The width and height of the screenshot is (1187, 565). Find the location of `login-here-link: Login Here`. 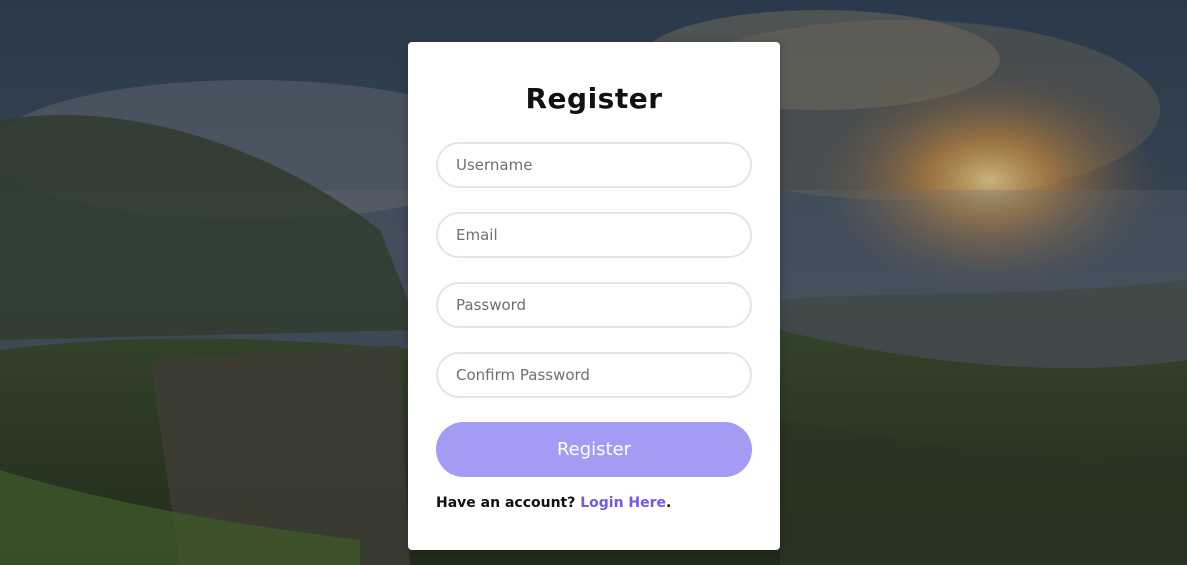

login-here-link: Login Here is located at coordinates (623, 503).